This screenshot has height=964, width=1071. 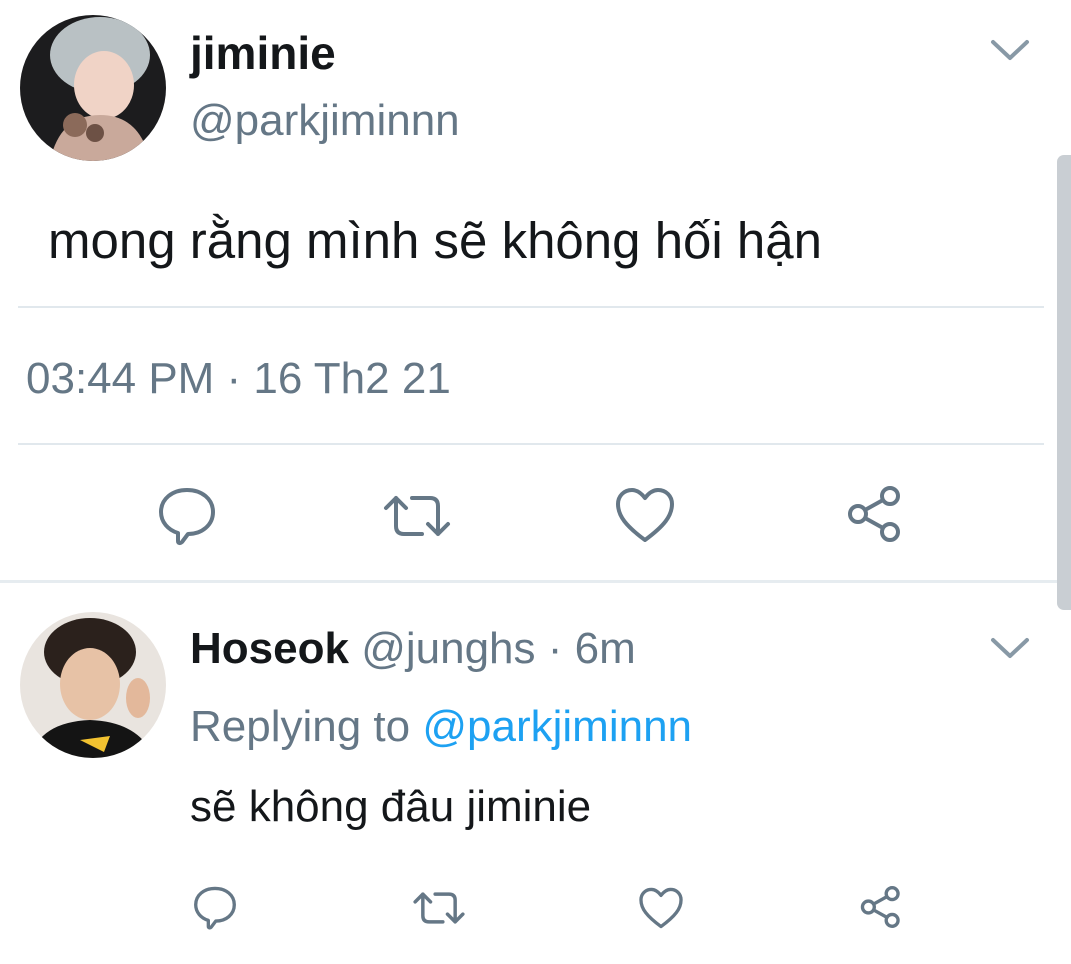 I want to click on replying-to-handle: @parkjiminnn, so click(x=557, y=726).